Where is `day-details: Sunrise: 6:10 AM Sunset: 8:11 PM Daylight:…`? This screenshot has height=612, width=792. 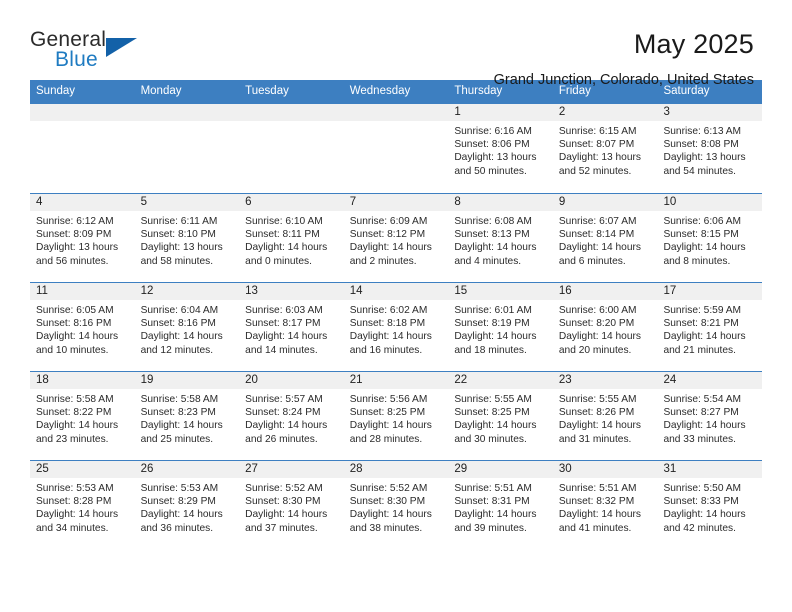 day-details: Sunrise: 6:10 AM Sunset: 8:11 PM Daylight:… is located at coordinates (291, 239).